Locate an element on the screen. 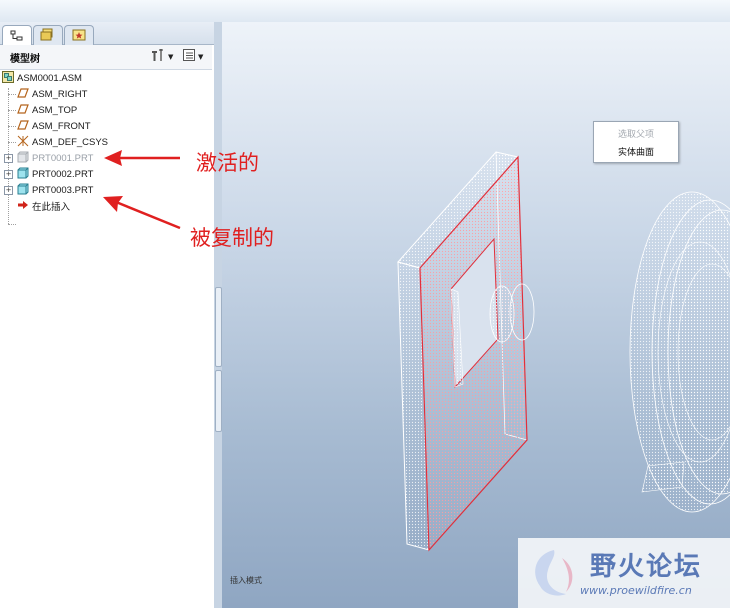 This screenshot has height=608, width=730. annotation-arrow-activated is located at coordinates (142, 158).